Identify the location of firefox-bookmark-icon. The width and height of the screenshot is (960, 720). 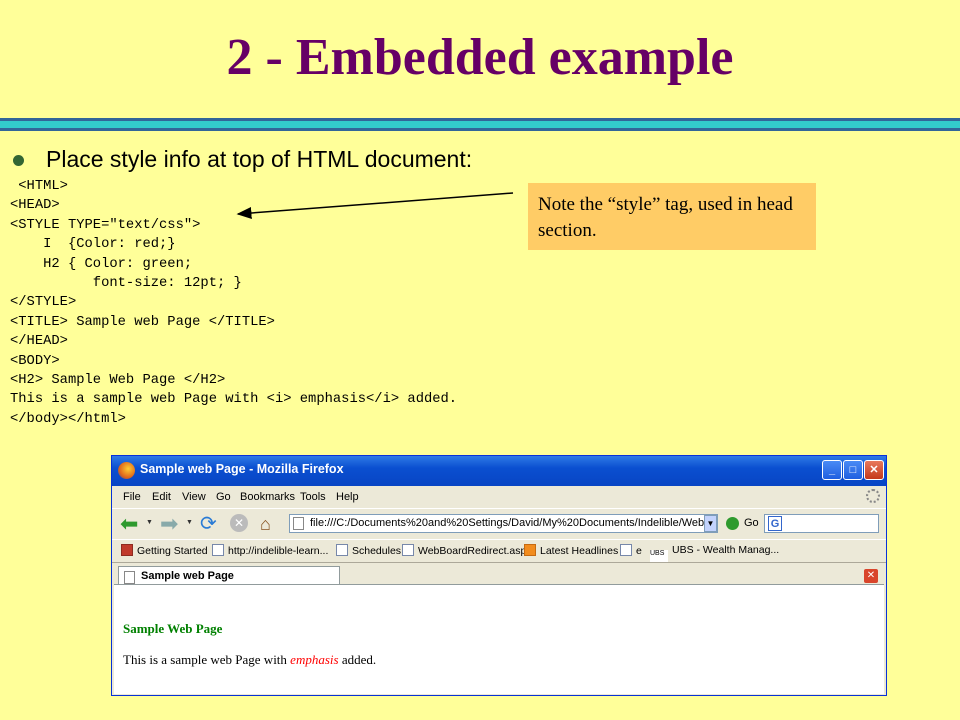
(127, 550).